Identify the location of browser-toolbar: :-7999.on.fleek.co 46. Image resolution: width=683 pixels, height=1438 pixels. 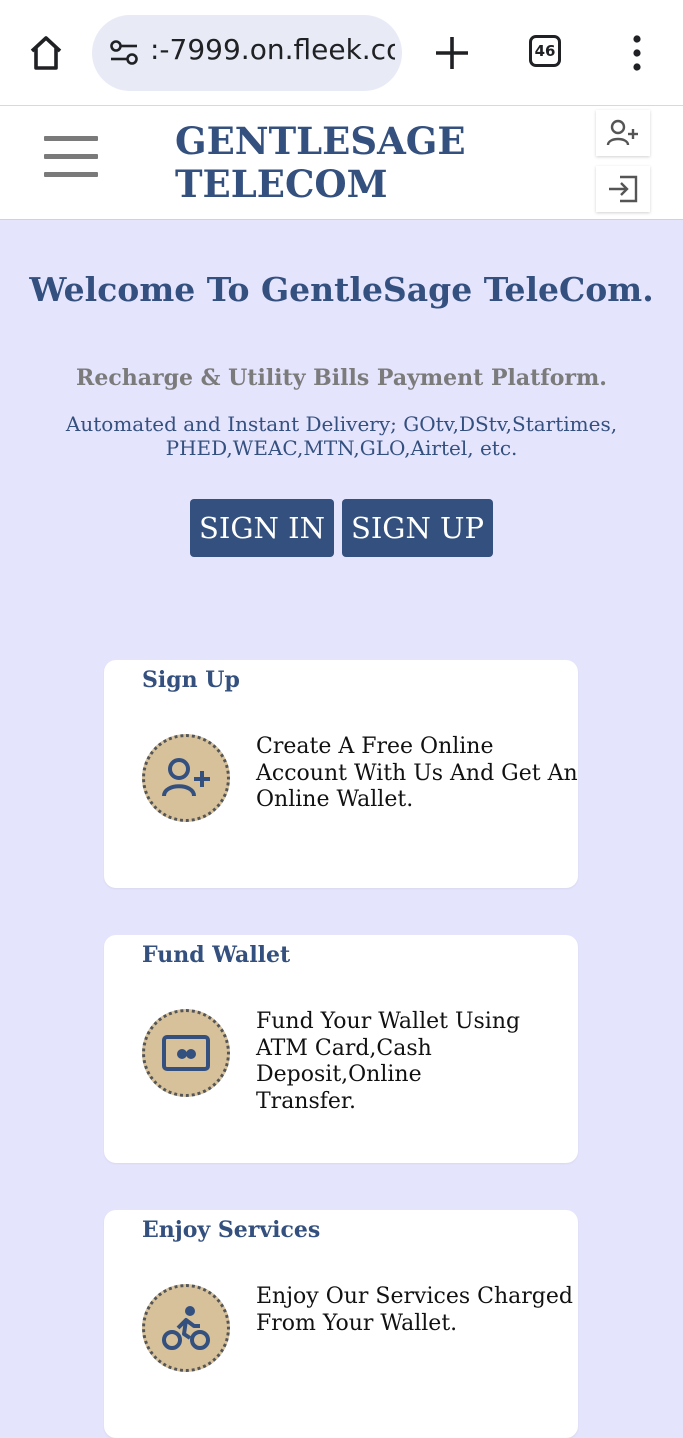
(341, 53).